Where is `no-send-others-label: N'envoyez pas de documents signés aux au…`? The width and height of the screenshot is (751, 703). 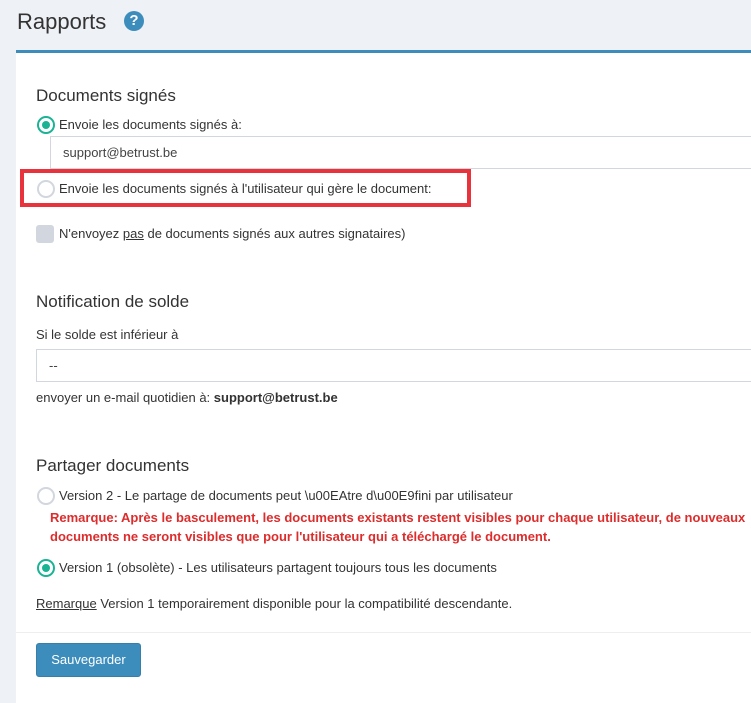 no-send-others-label: N'envoyez pas de documents signés aux au… is located at coordinates (232, 233).